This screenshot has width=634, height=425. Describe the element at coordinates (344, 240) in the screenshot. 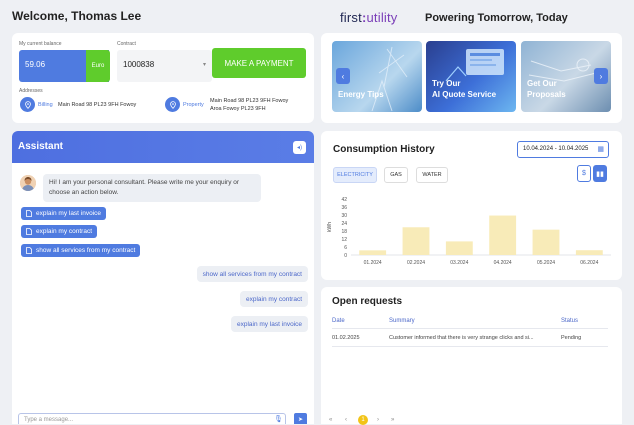

I see `y-tick-label: 12` at that location.